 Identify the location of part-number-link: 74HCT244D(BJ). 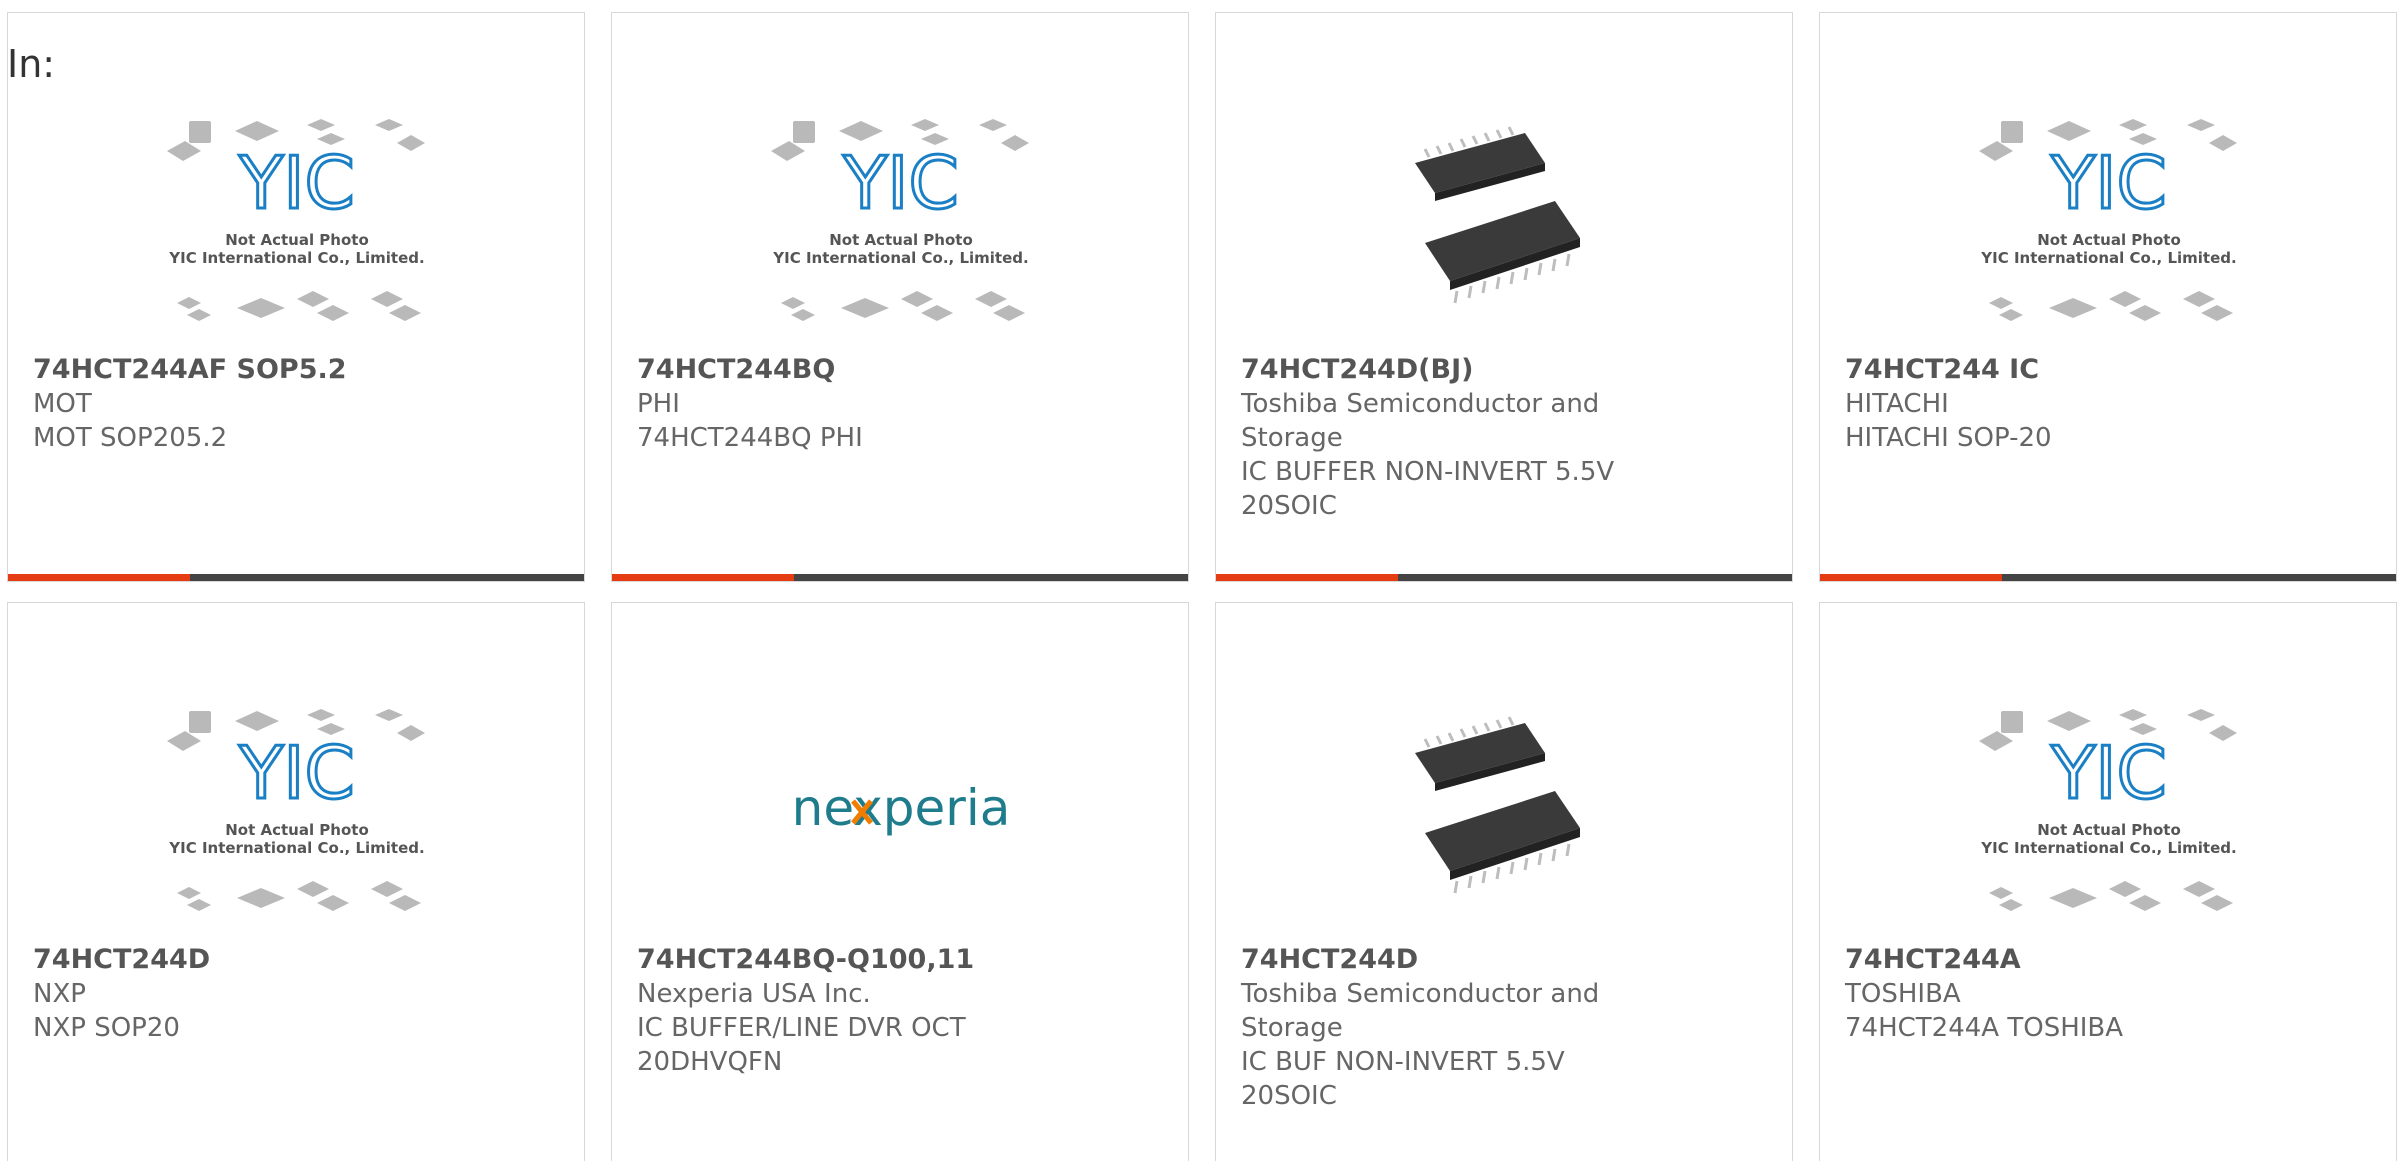
(1506, 370).